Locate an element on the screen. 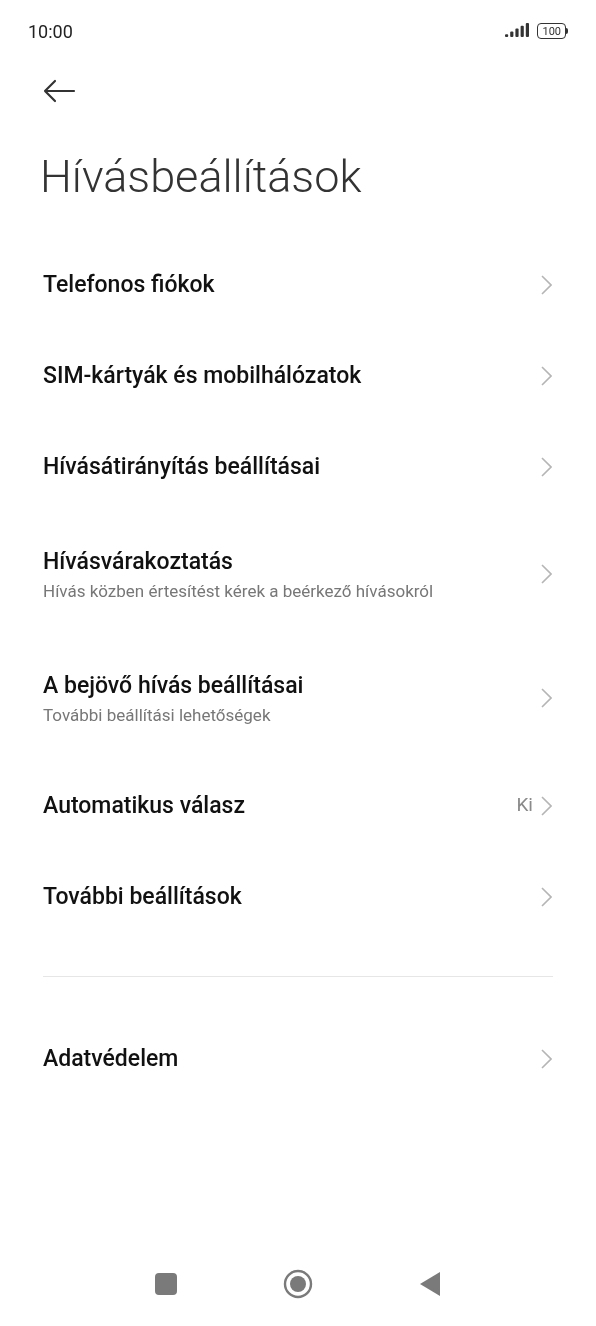 This screenshot has height=1326, width=596. settings-item: Automatikus válasz Ki is located at coordinates (298, 805).